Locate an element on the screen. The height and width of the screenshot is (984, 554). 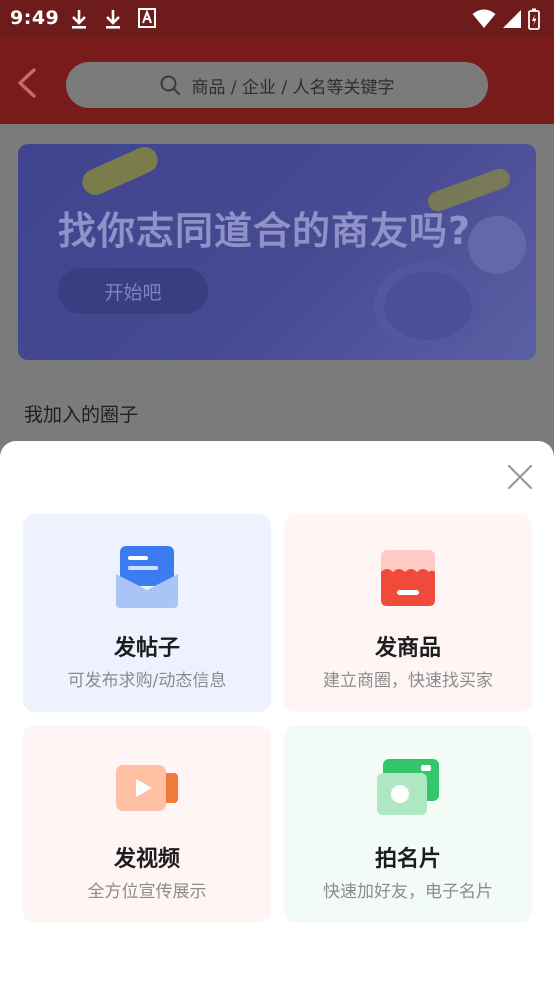
card-title: 发帖子 is located at coordinates (146, 648).